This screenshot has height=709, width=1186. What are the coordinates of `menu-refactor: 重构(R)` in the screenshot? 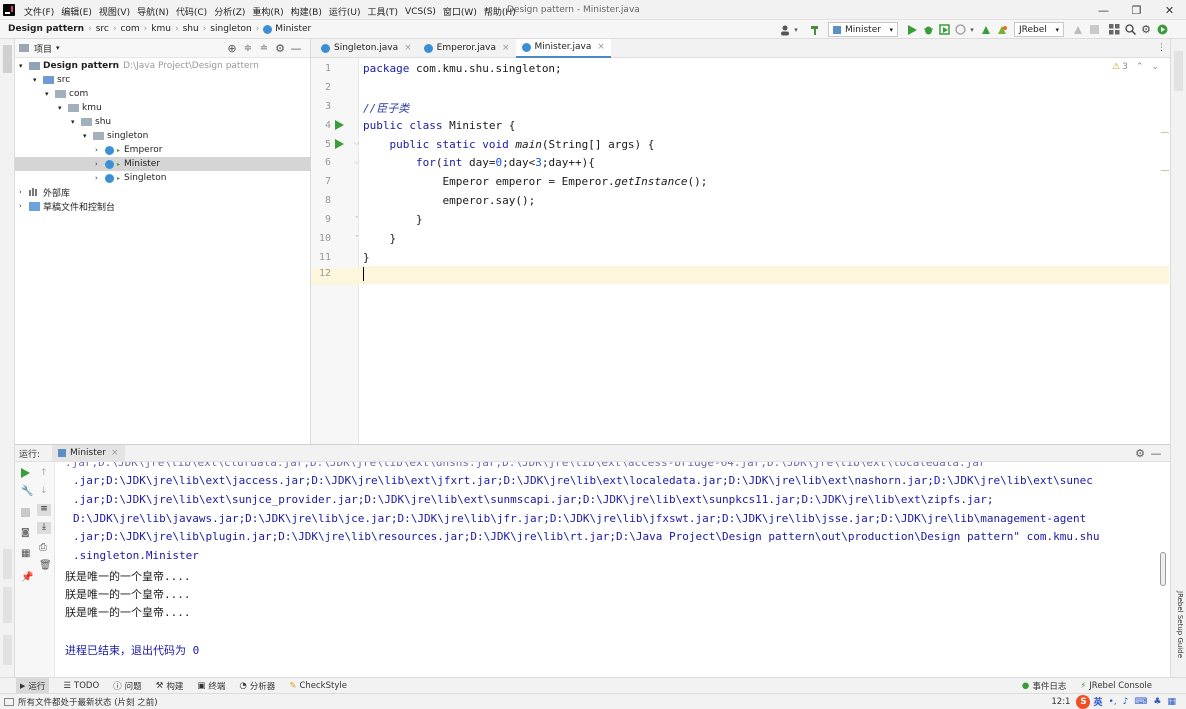 It's located at (267, 11).